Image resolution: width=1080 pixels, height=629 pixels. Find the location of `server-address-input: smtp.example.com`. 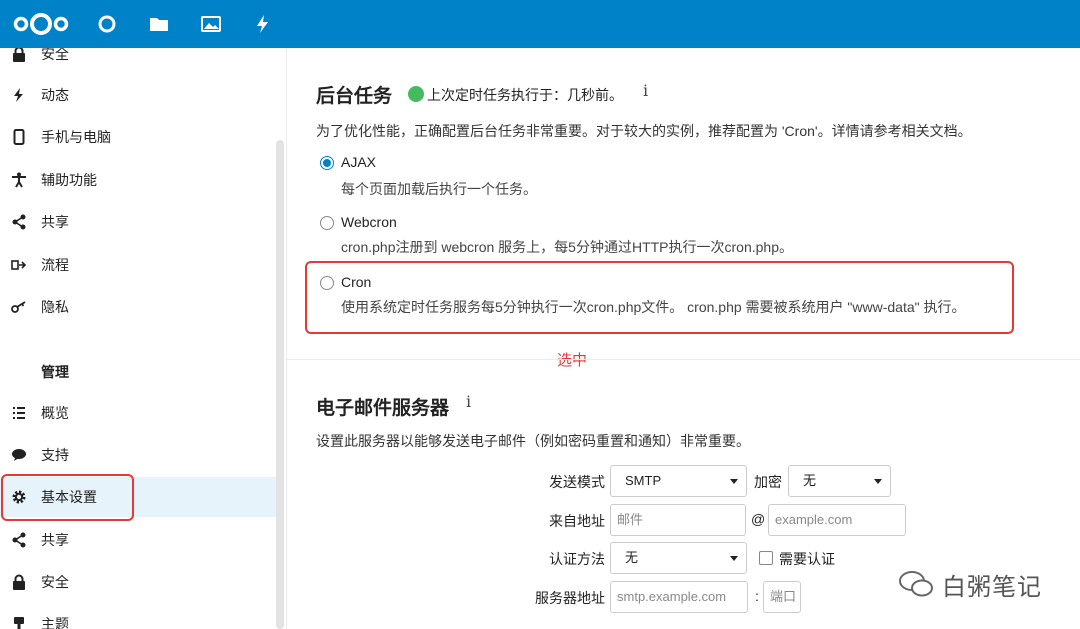

server-address-input: smtp.example.com is located at coordinates (679, 597).